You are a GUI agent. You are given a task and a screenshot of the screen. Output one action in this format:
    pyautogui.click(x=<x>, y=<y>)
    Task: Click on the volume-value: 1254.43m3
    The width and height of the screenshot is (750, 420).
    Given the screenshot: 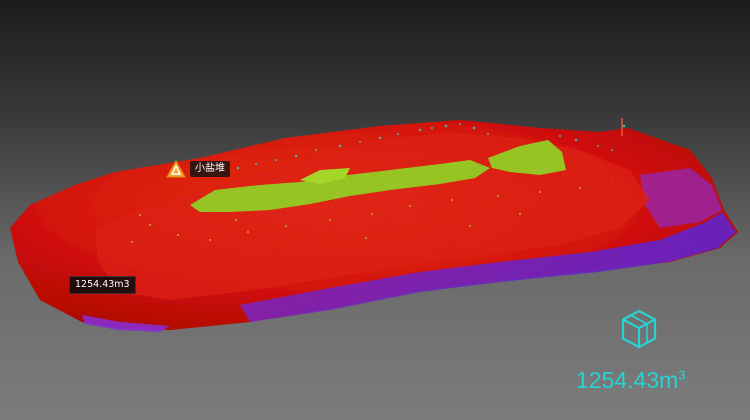 What is the action you would take?
    pyautogui.click(x=631, y=380)
    